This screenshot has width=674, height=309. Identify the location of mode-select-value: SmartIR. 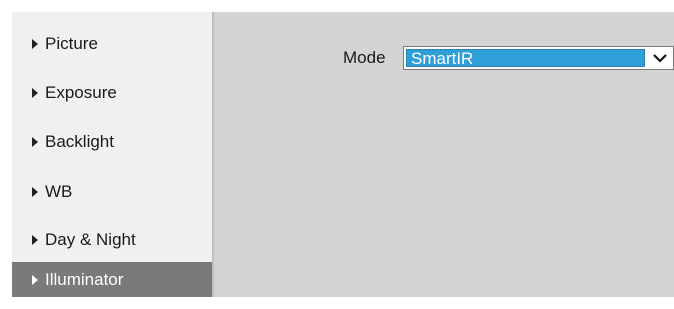
(525, 58).